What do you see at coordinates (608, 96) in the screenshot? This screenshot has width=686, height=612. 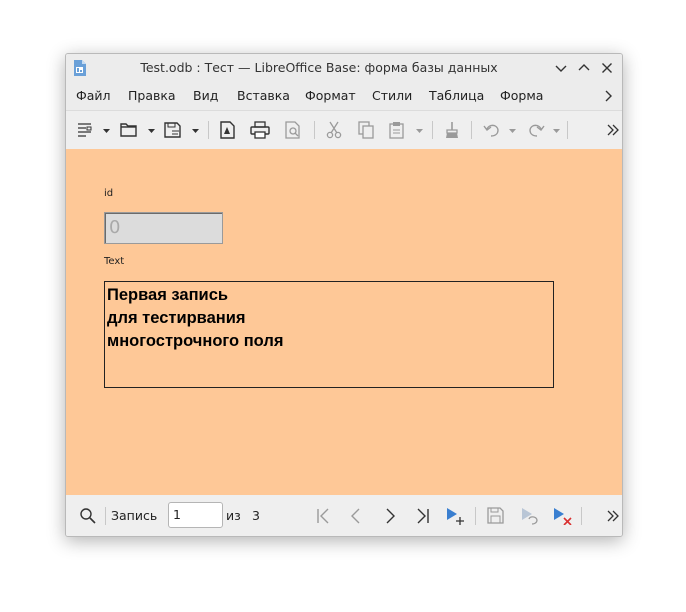 I see `menu-overflow-chevron-icon` at bounding box center [608, 96].